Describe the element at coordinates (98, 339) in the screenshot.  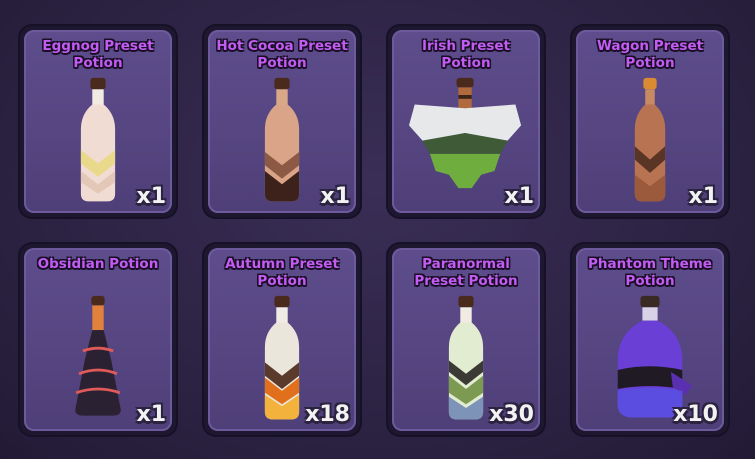
I see `inventory-slot-obsidian: Obsidian Potion x1` at that location.